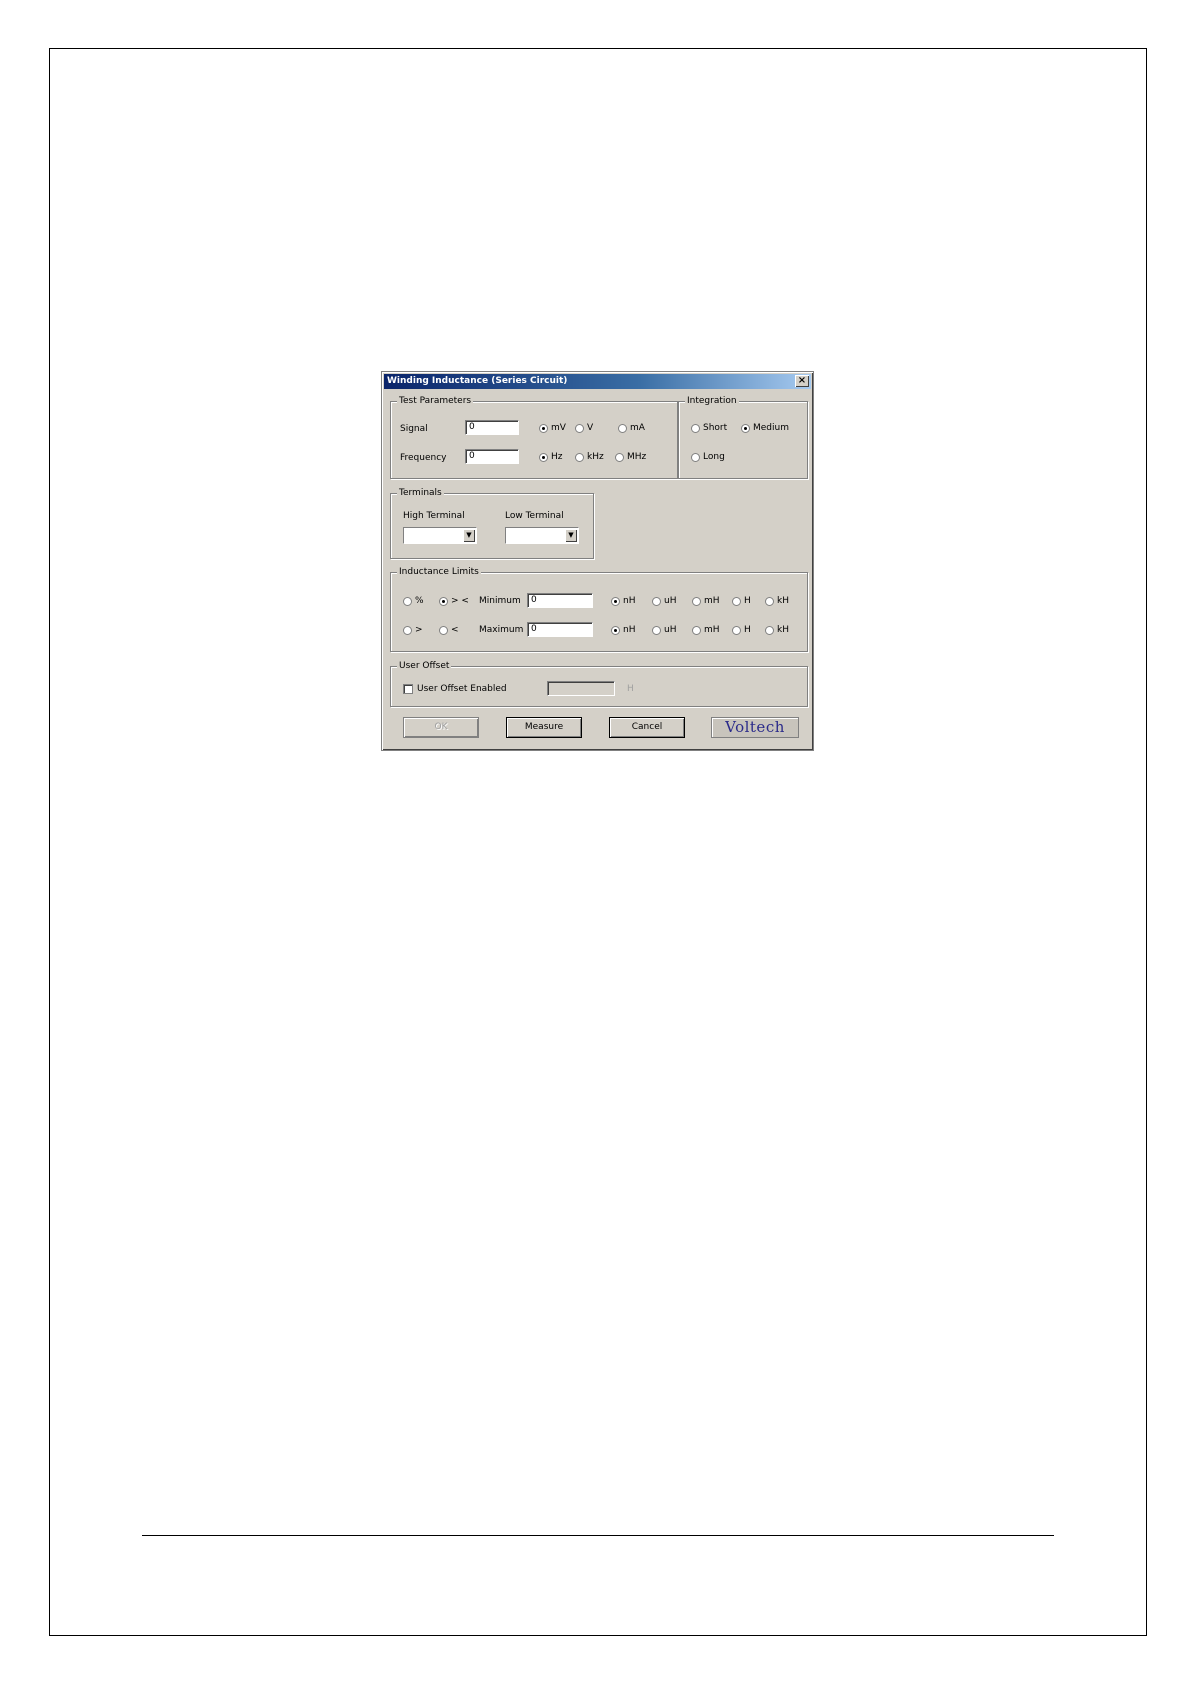 The width and height of the screenshot is (1191, 1684). Describe the element at coordinates (552, 428) in the screenshot. I see `signal-unit-mv-radio: mV` at that location.